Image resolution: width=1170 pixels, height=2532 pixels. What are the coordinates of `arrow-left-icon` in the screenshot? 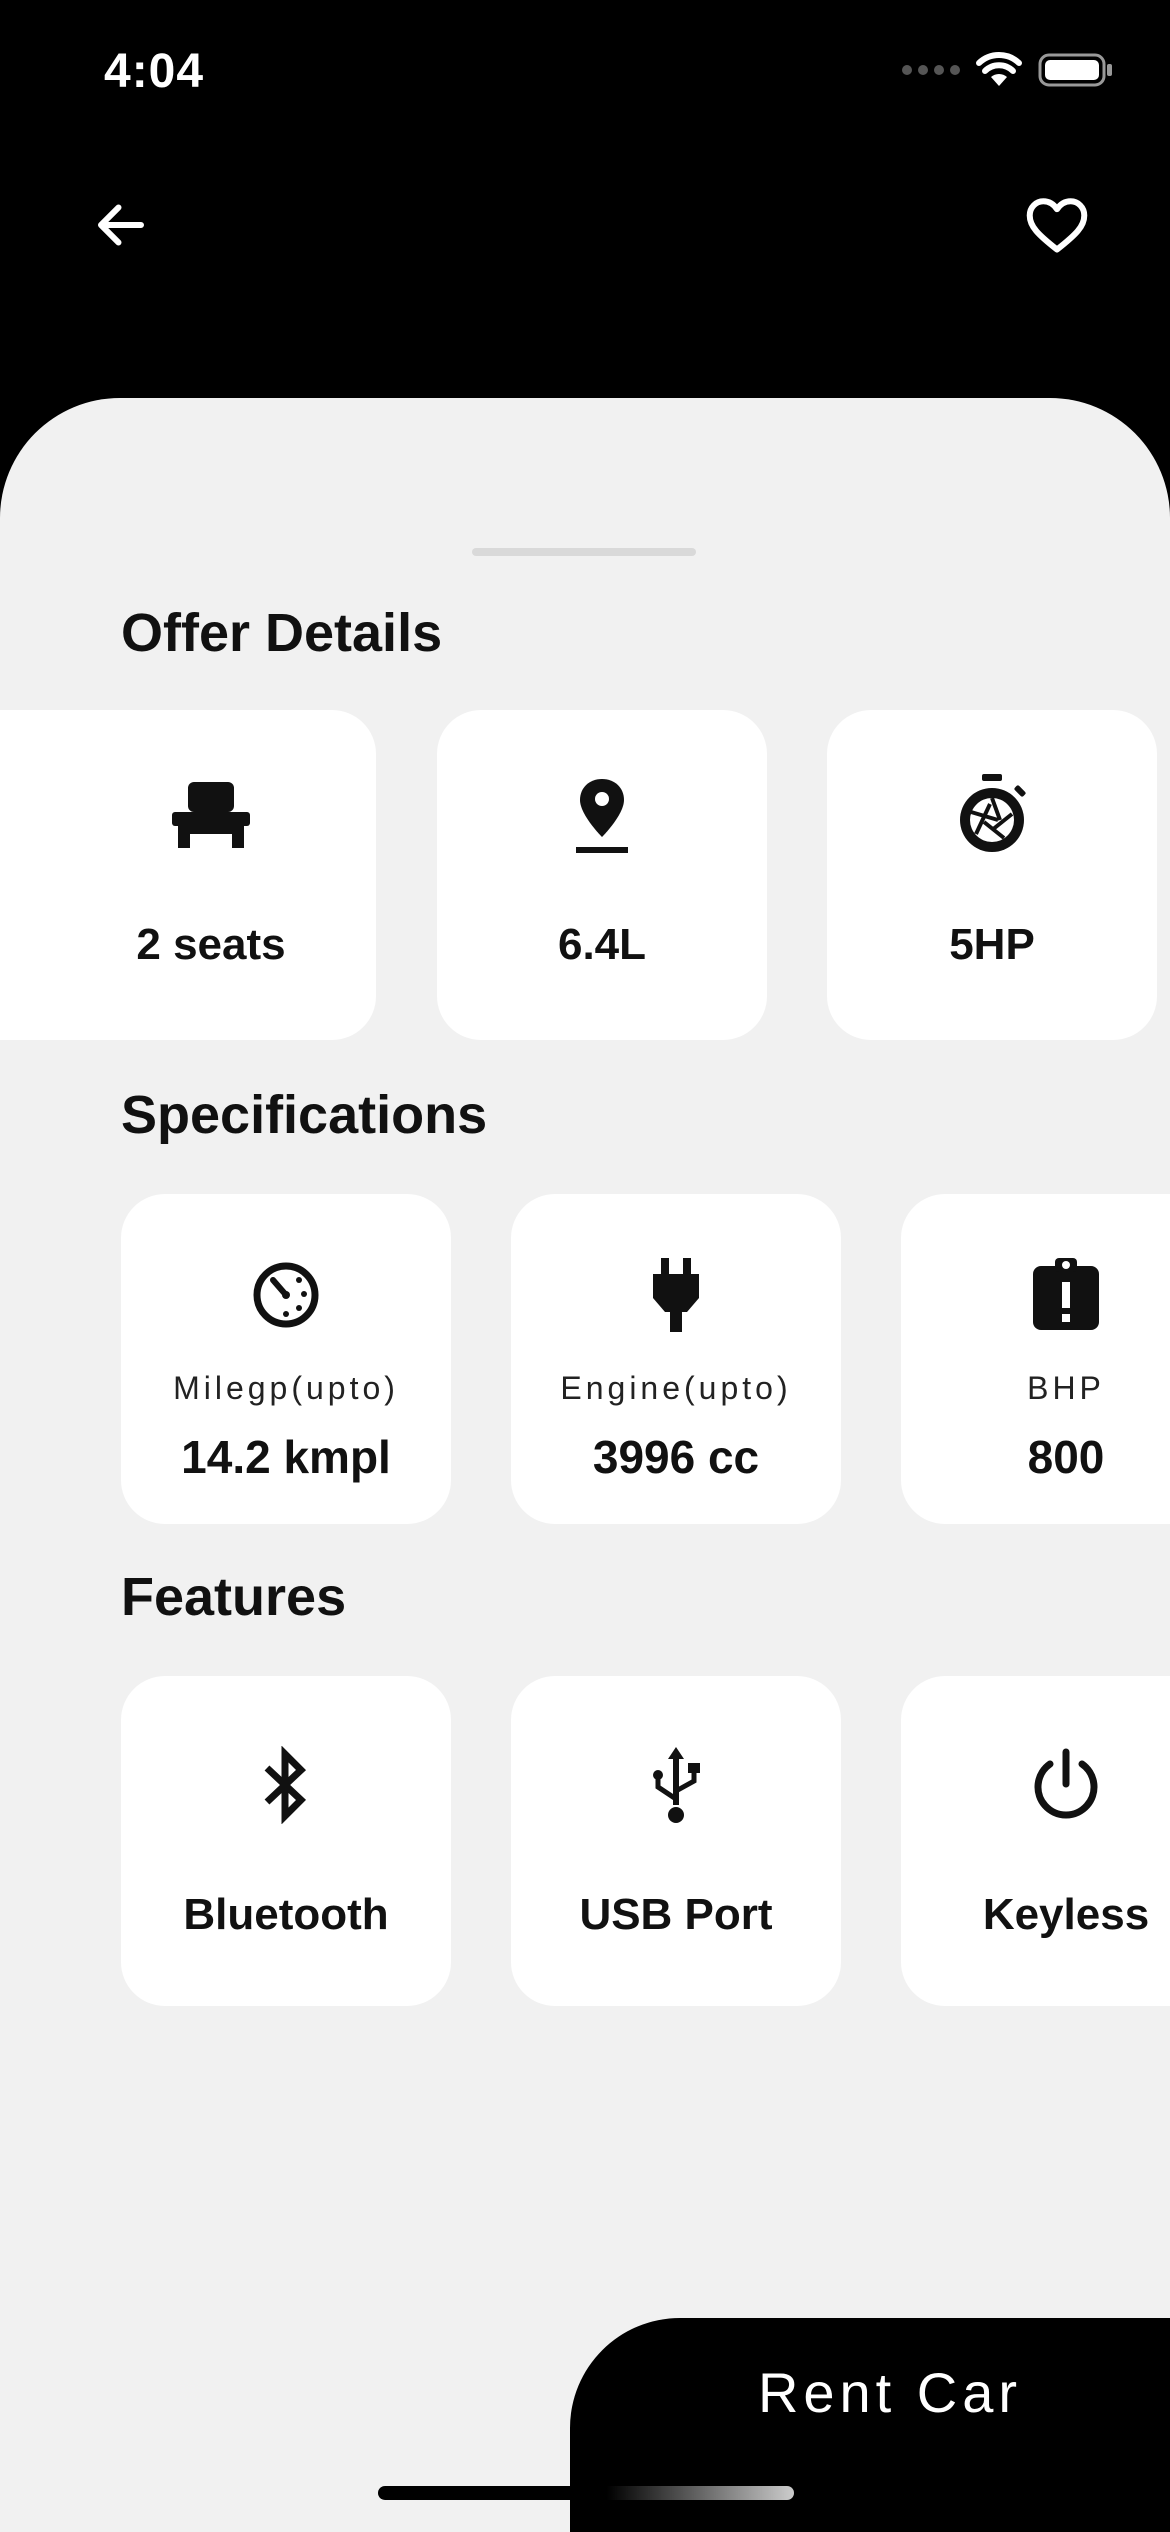 It's located at (121, 225).